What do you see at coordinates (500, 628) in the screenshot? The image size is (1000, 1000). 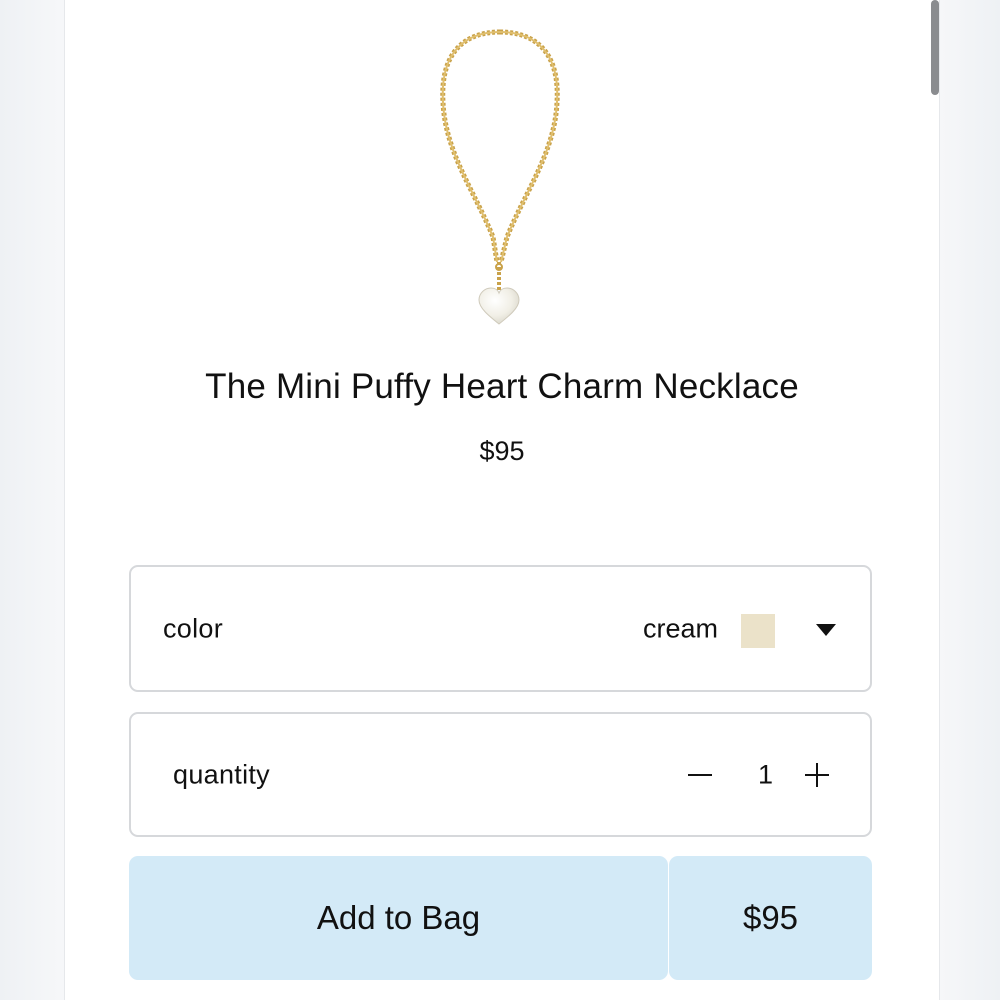 I see `color-selector: color cream` at bounding box center [500, 628].